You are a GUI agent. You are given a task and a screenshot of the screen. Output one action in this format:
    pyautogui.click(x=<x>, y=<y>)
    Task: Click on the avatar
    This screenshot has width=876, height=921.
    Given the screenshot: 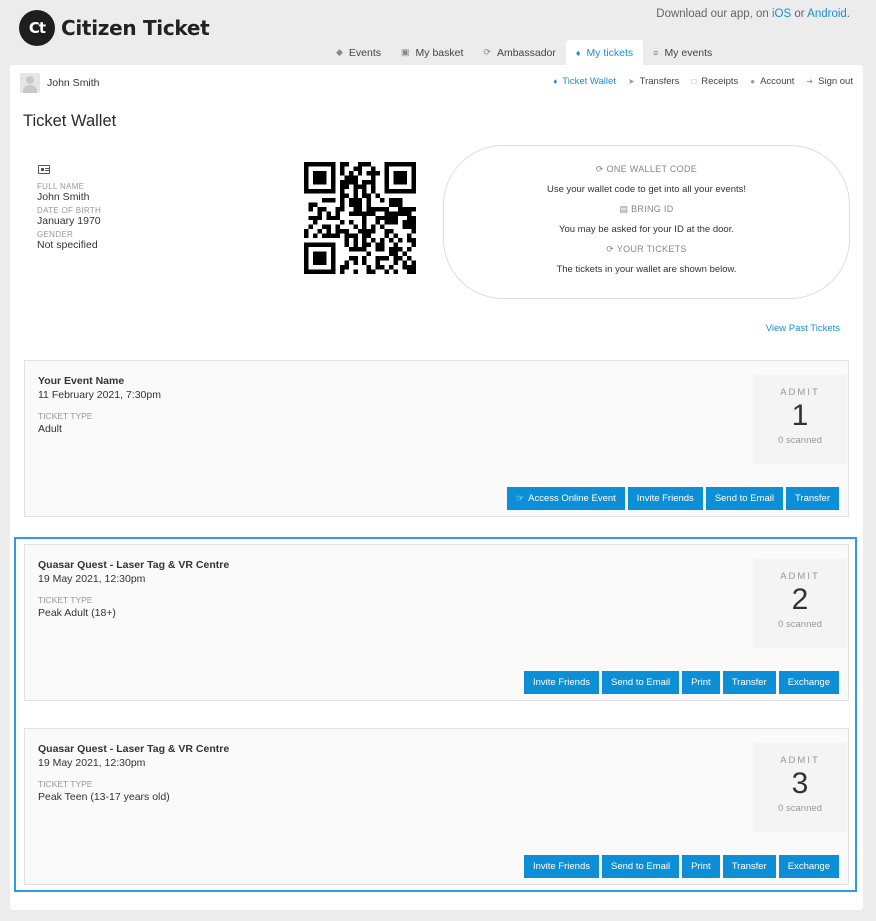 What is the action you would take?
    pyautogui.click(x=30, y=83)
    